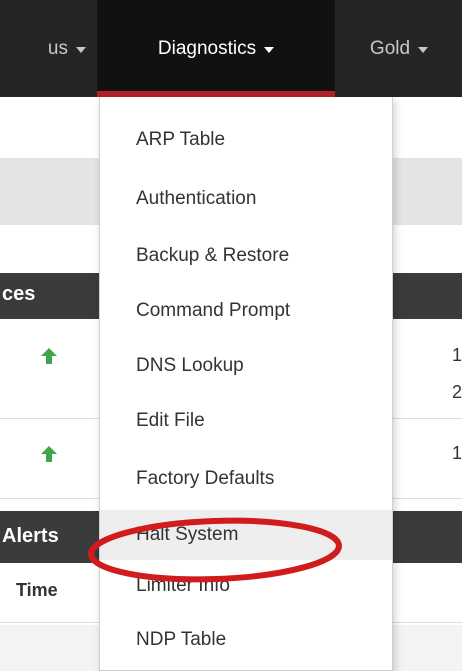 This screenshot has height=671, width=462. What do you see at coordinates (246, 366) in the screenshot?
I see `menu-item-dns-lookup: DNS Lookup` at bounding box center [246, 366].